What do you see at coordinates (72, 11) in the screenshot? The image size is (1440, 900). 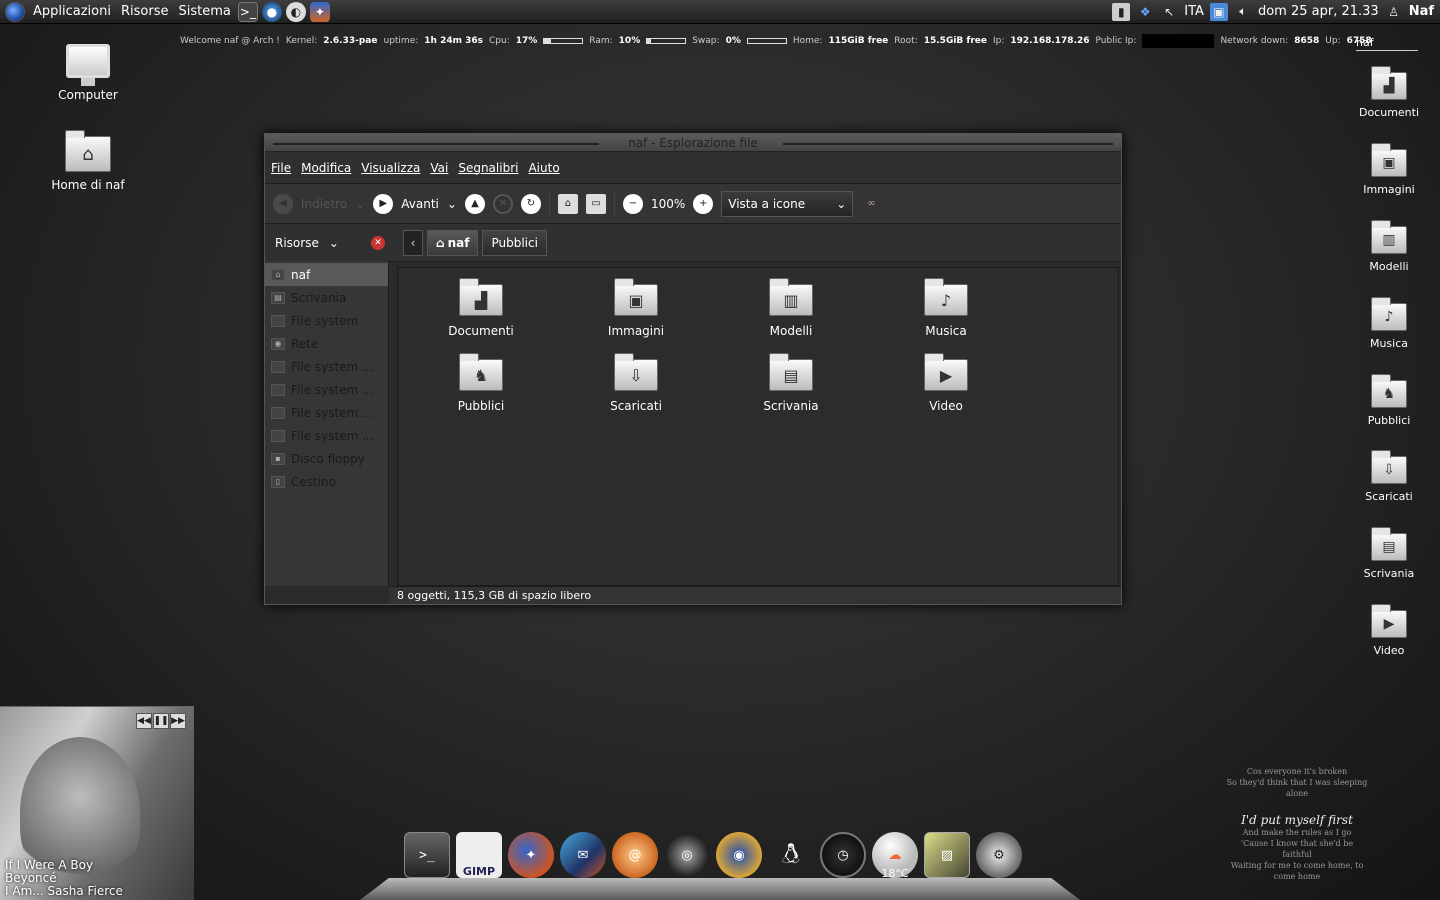 I see `menu-applicazioni: Applicazioni` at bounding box center [72, 11].